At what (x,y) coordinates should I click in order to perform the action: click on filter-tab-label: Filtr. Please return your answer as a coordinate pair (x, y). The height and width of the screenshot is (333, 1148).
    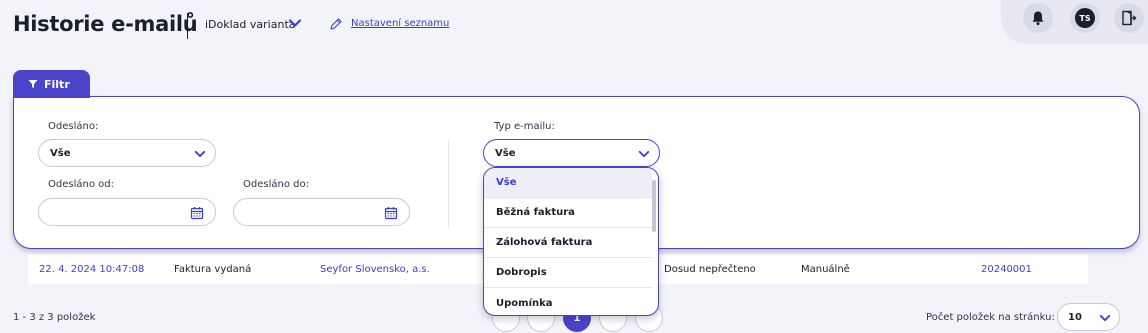
    Looking at the image, I should click on (57, 84).